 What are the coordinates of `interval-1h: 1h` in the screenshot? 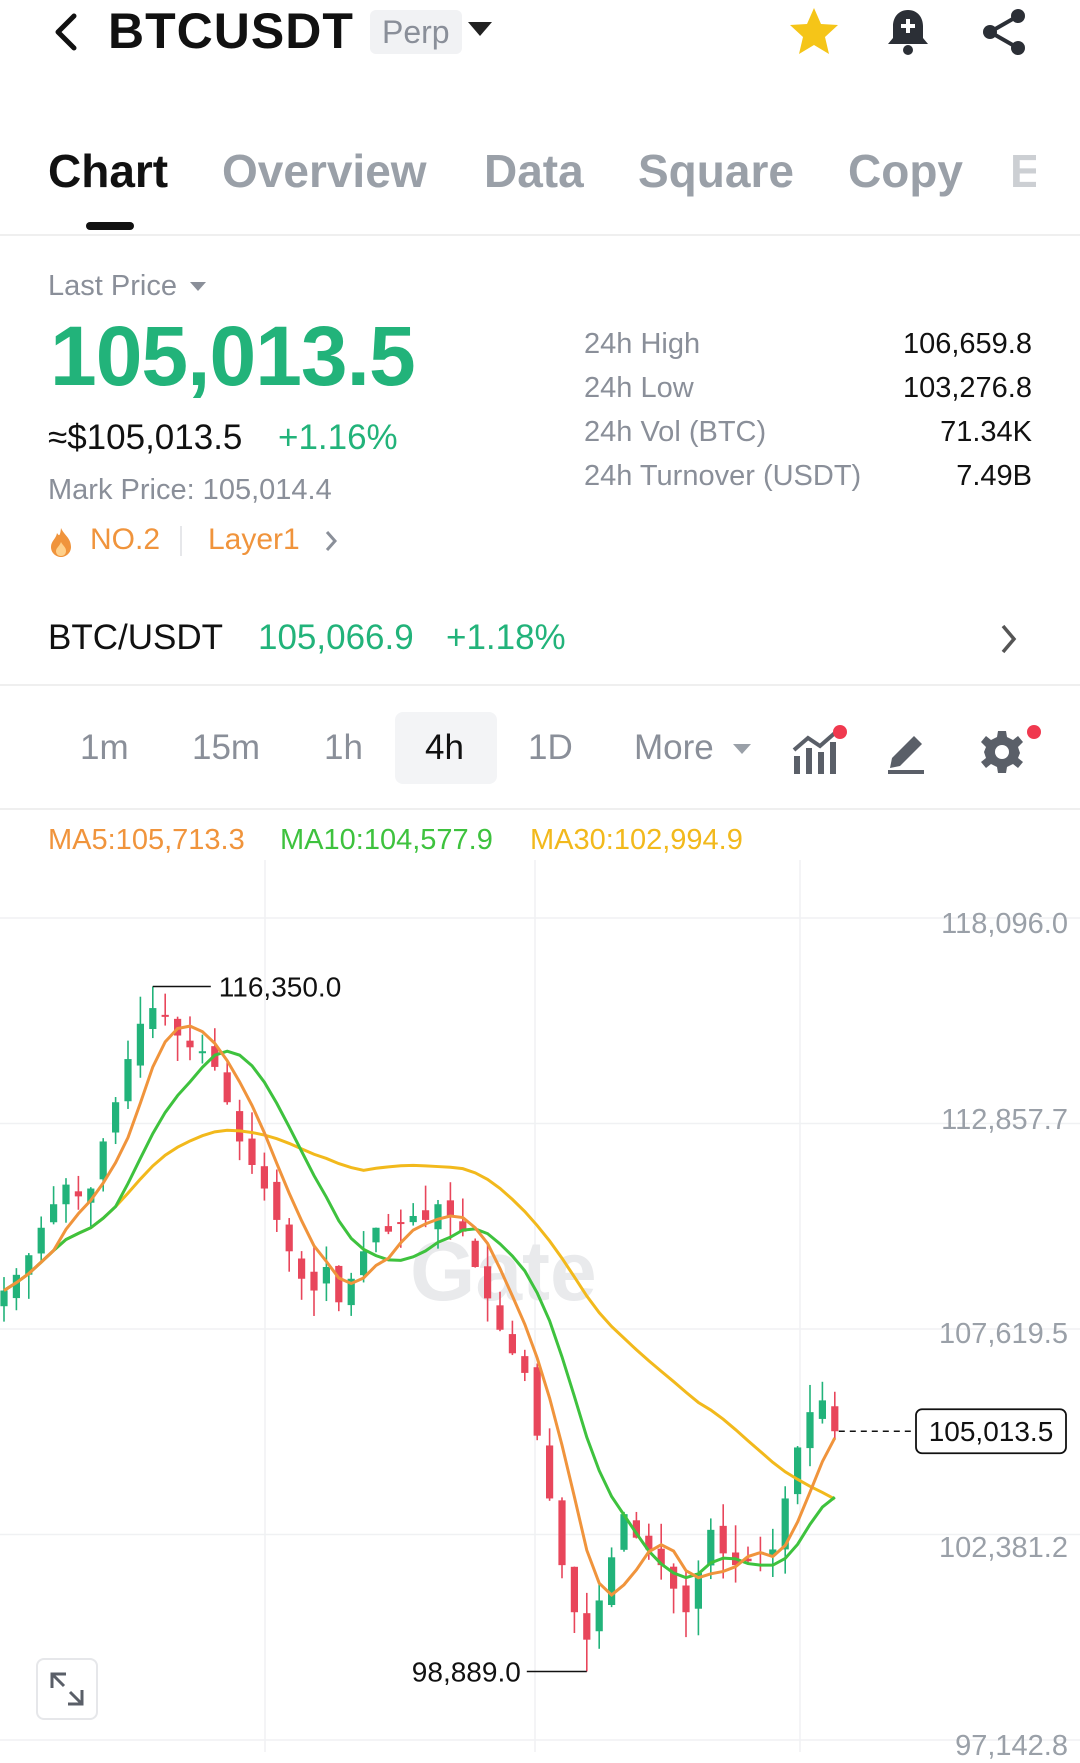 It's located at (343, 748).